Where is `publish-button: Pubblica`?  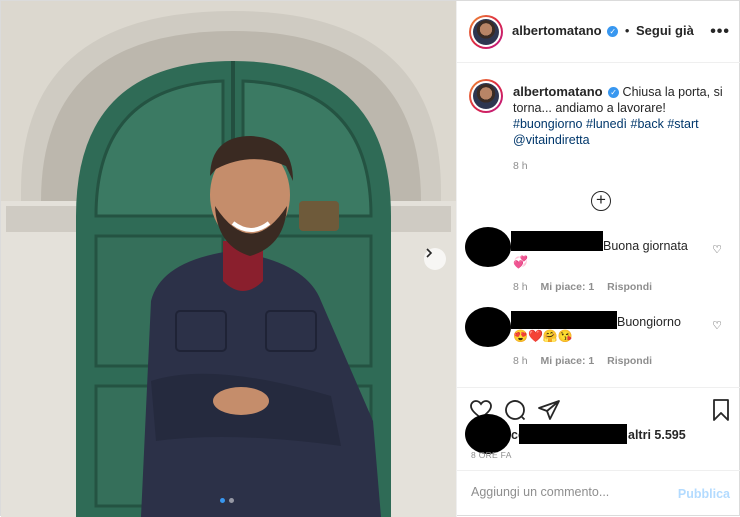
publish-button: Pubblica is located at coordinates (704, 494).